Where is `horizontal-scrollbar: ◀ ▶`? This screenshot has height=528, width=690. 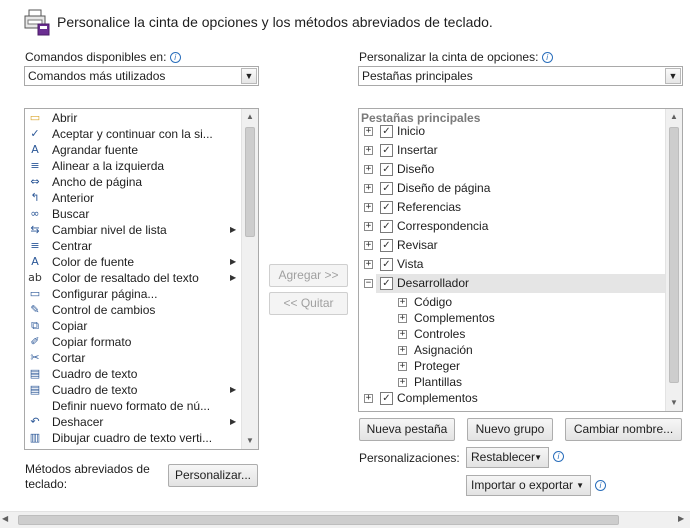 horizontal-scrollbar: ◀ ▶ is located at coordinates (345, 519).